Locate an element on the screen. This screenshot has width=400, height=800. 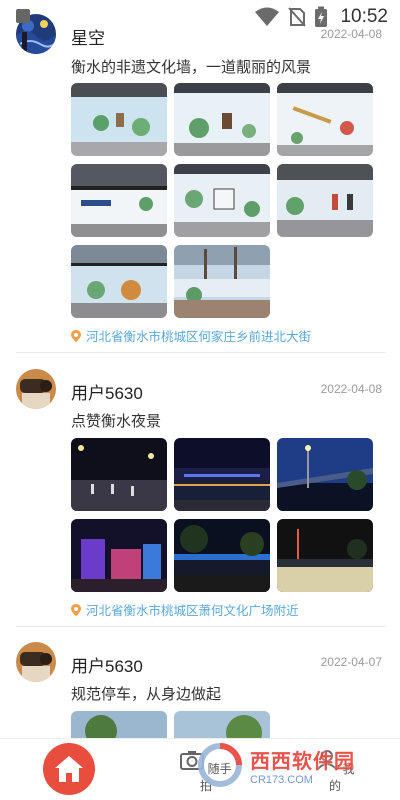
status-bar: 10:52 is located at coordinates (200, 17).